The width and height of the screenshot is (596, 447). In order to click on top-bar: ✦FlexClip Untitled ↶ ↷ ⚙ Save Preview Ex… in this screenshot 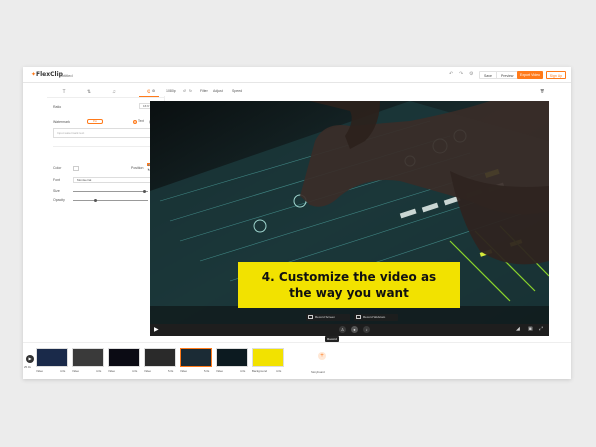, I will do `click(297, 75)`.